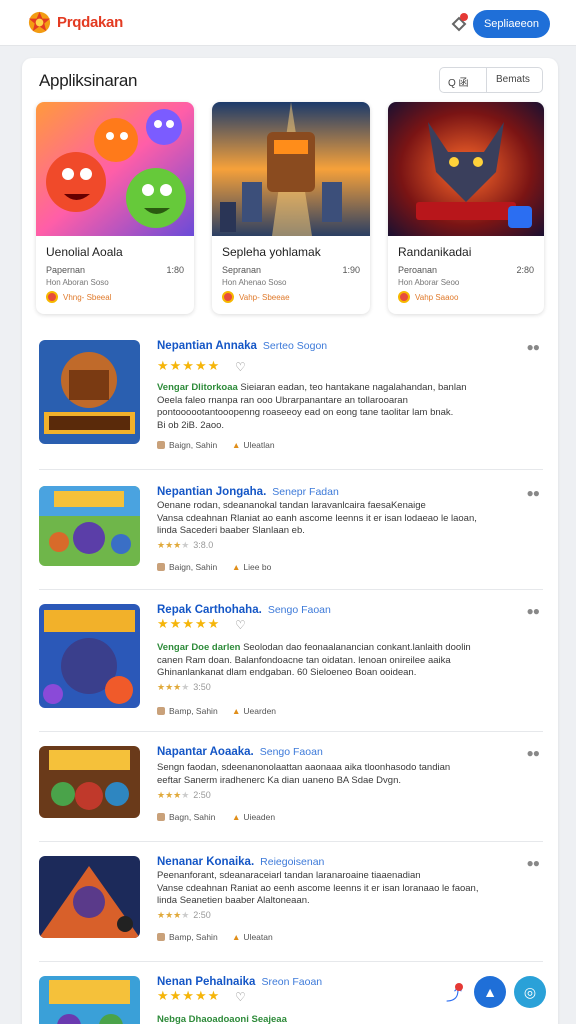  Describe the element at coordinates (288, 23) in the screenshot. I see `top-bar: Prqdakan Sepliaeeon` at that location.